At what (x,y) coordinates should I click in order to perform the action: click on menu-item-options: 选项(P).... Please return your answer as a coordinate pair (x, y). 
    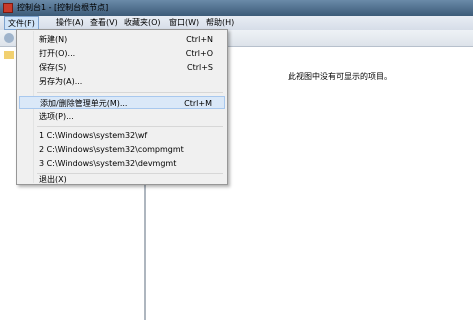
    Looking at the image, I should click on (122, 116).